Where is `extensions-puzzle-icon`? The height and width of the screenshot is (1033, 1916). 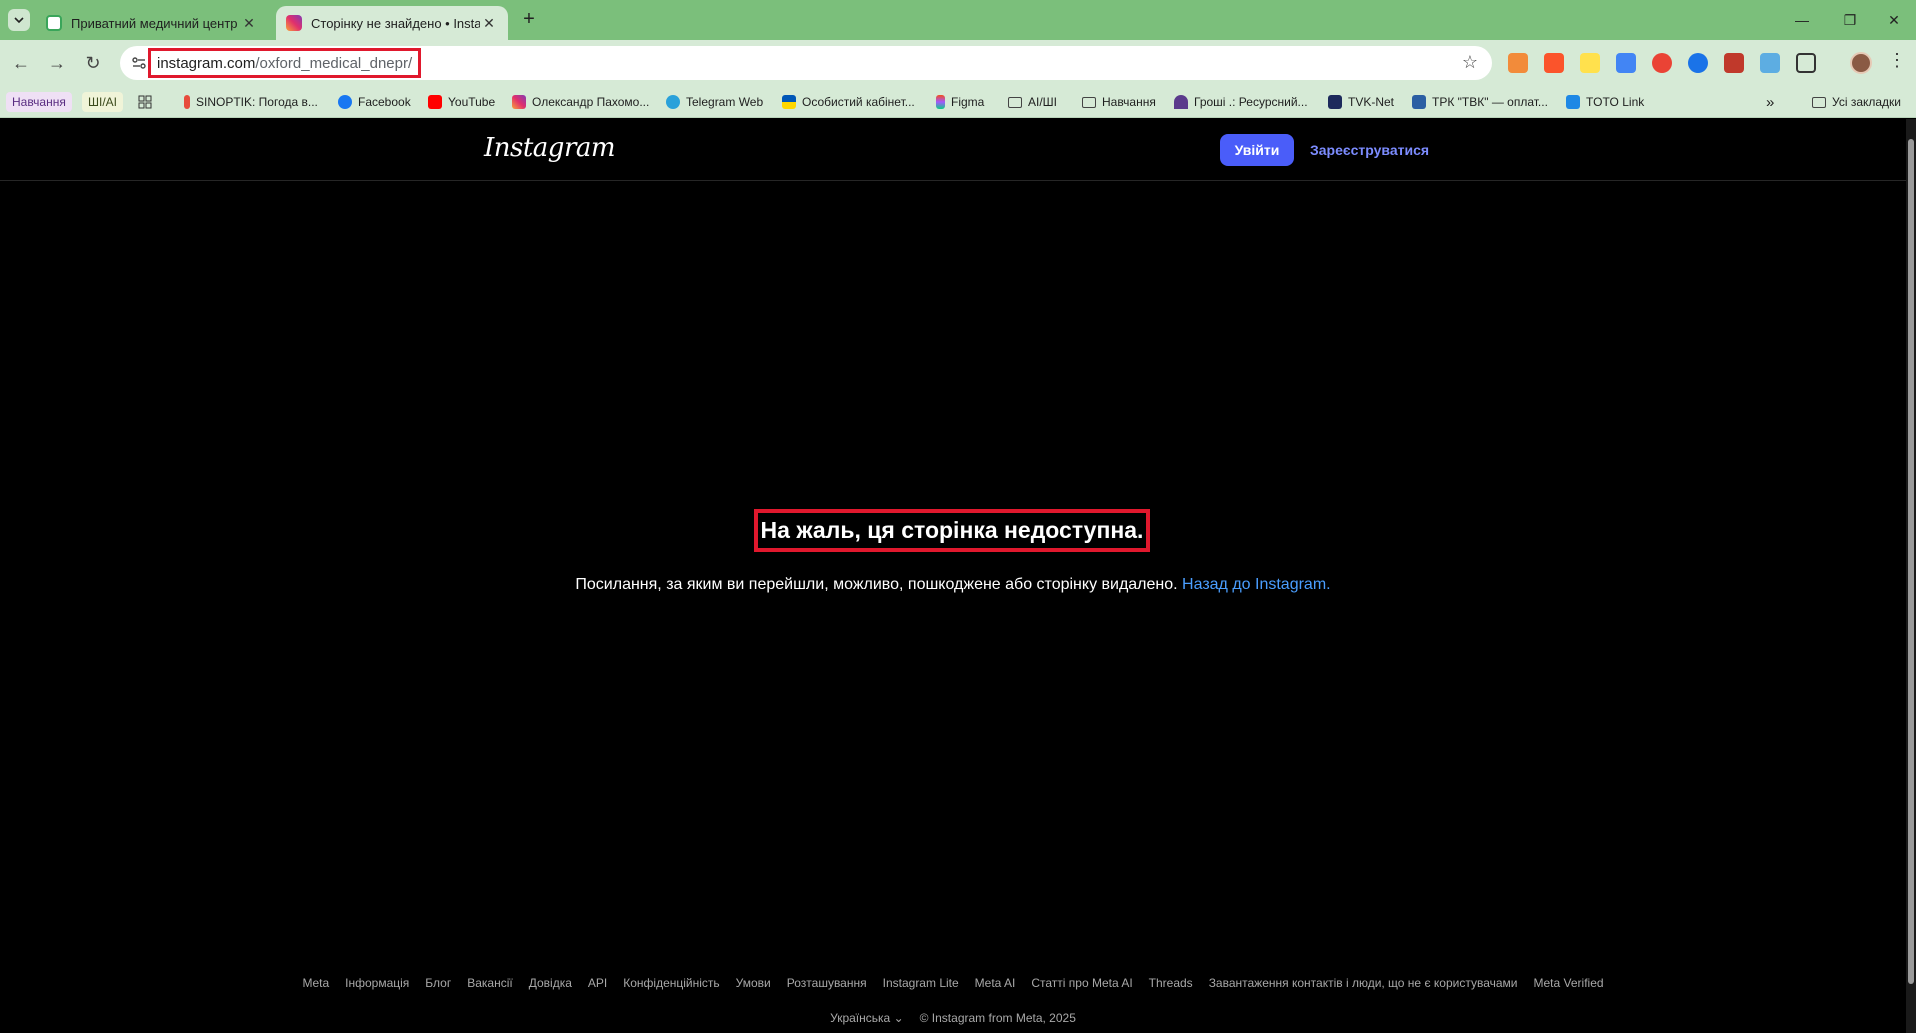
extensions-puzzle-icon is located at coordinates (1806, 63).